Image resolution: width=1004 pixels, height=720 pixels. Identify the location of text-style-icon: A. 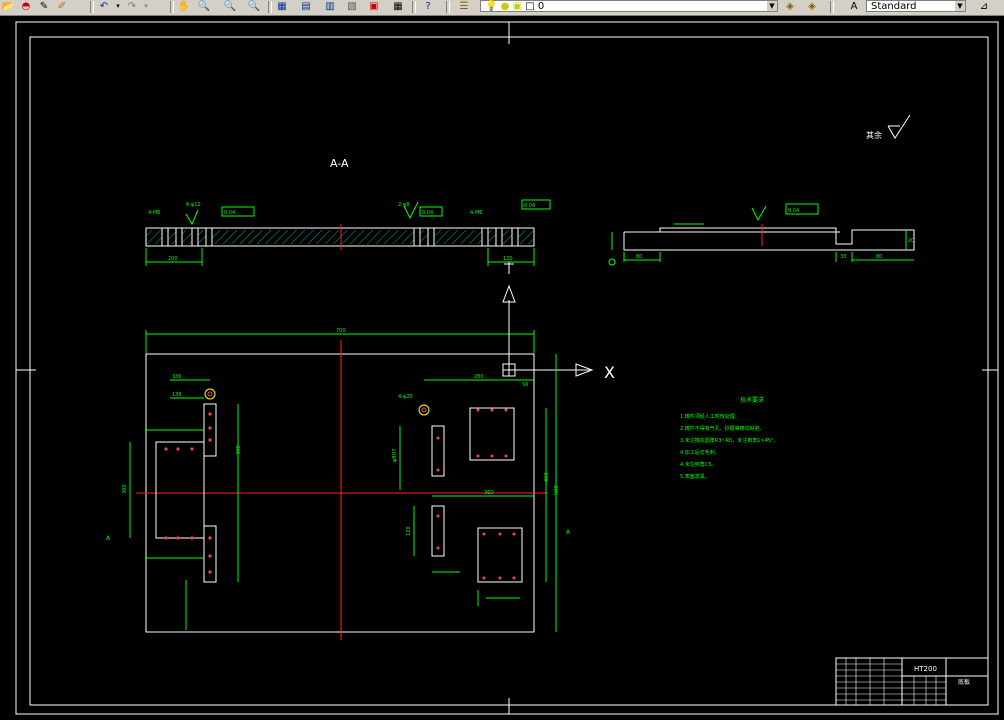
(854, 6).